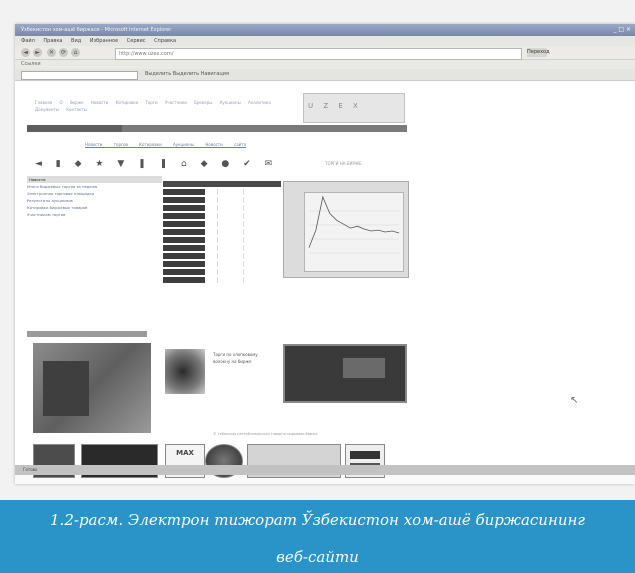 The height and width of the screenshot is (573, 635). I want to click on menu-view: Вид, so click(76, 41).